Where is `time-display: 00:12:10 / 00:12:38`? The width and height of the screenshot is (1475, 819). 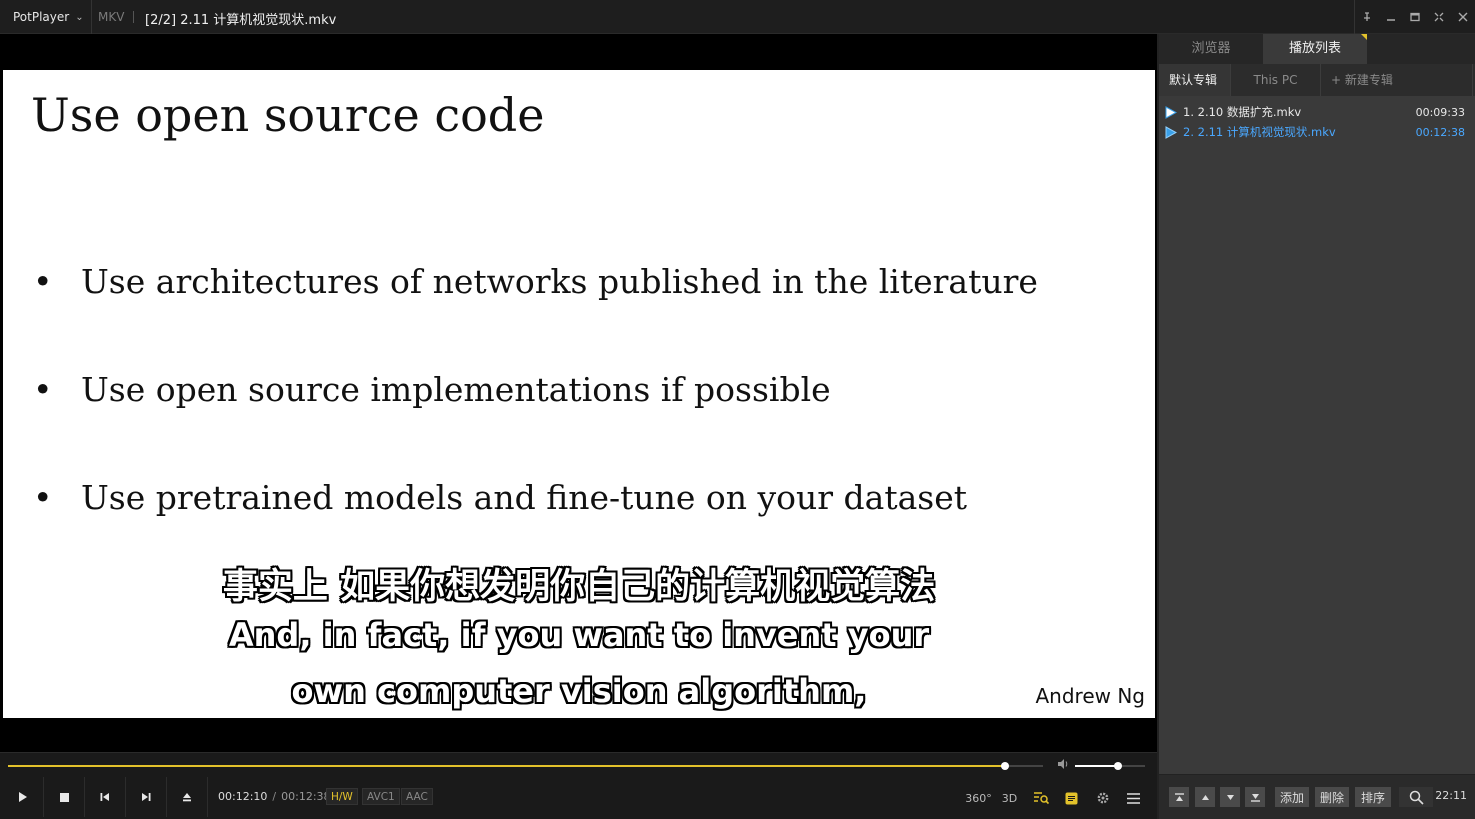 time-display: 00:12:10 / 00:12:38 is located at coordinates (274, 796).